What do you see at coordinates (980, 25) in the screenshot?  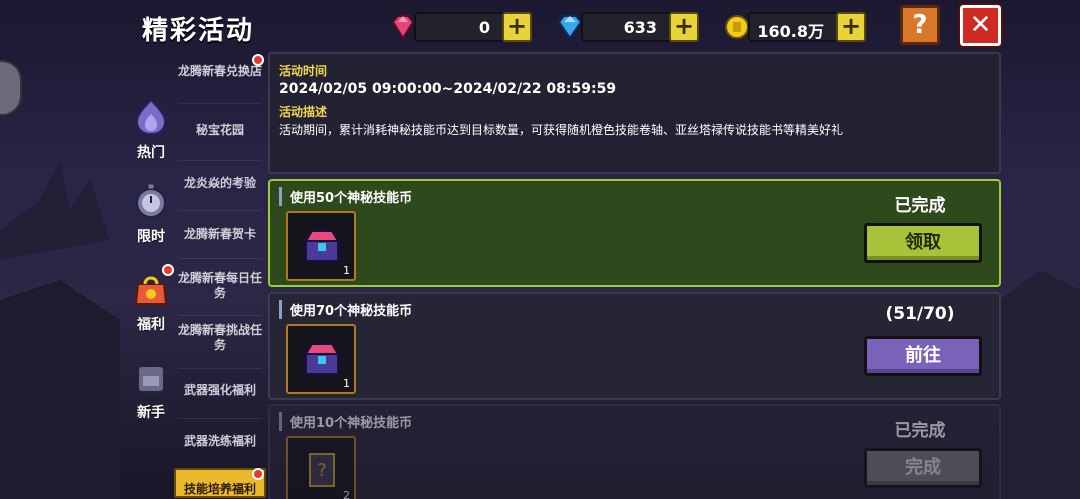 I see `close-button: ✕` at bounding box center [980, 25].